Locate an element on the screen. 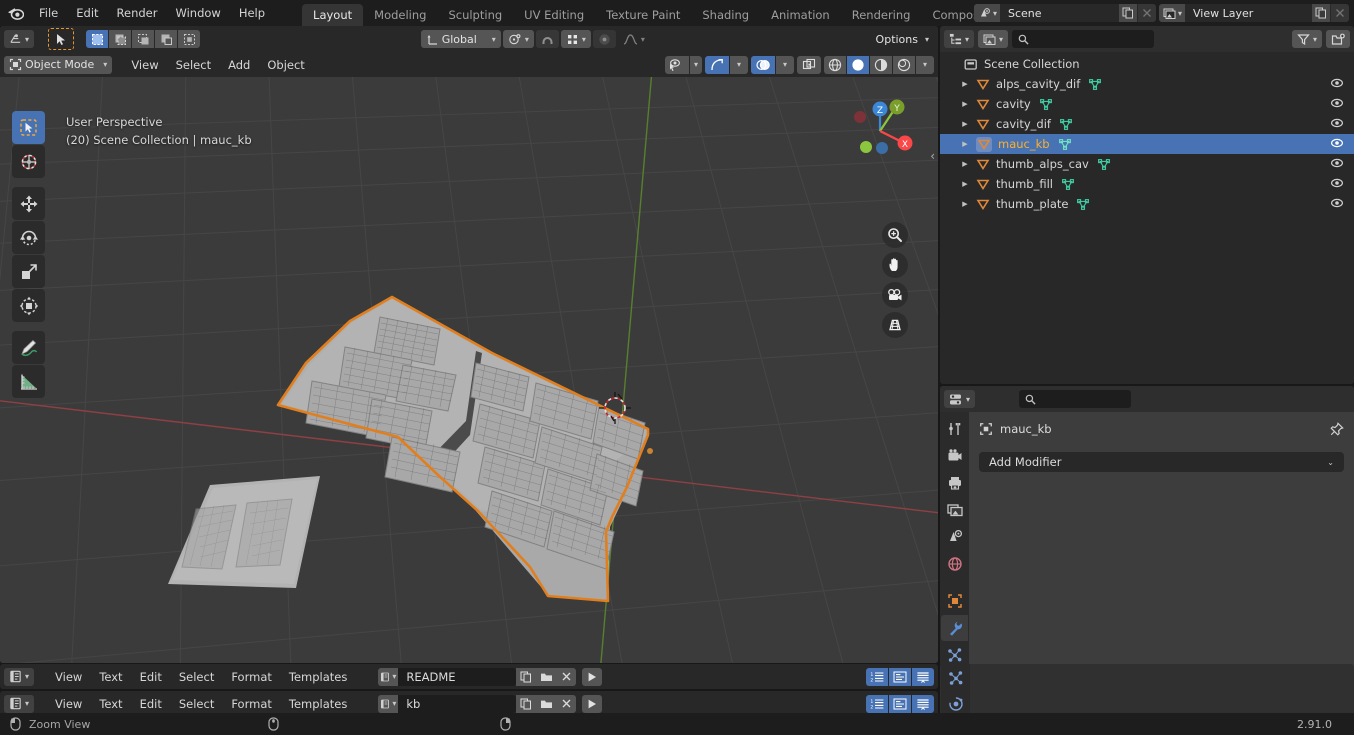 Image resolution: width=1354 pixels, height=735 pixels. properties-tab-particles-lower is located at coordinates (955, 677).